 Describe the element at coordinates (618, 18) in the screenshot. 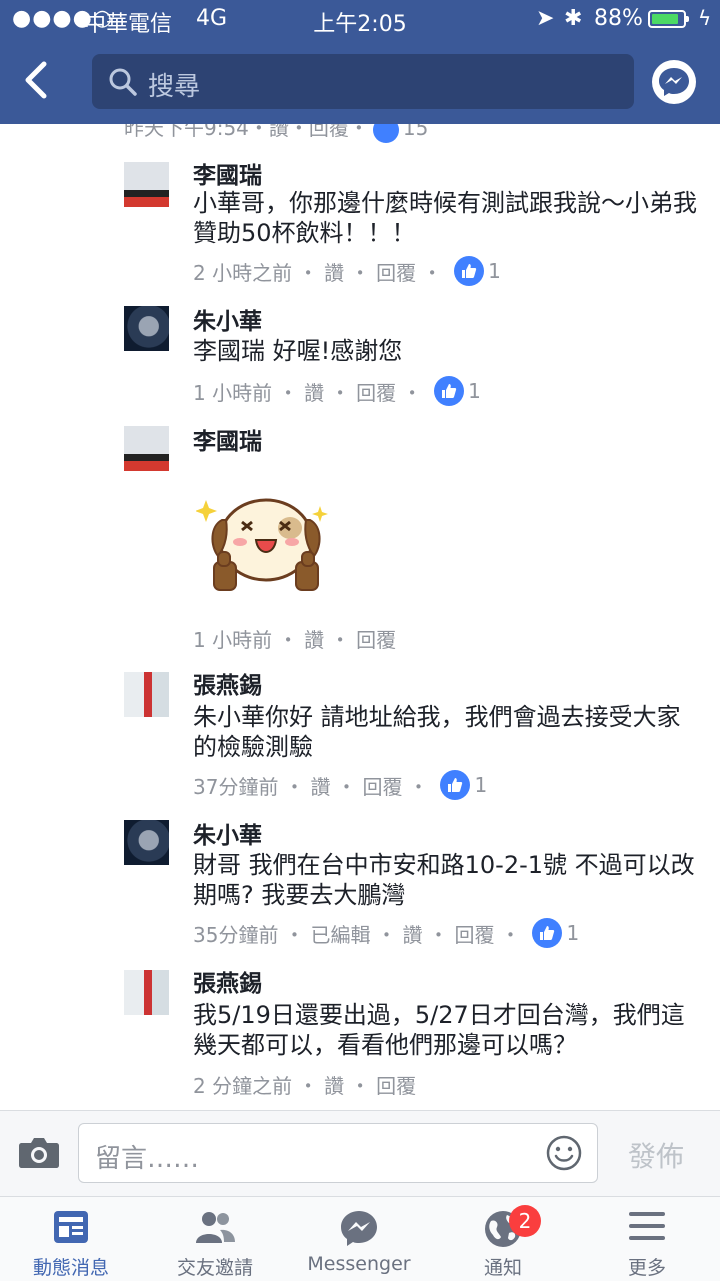

I see `battery-percent: 88%` at that location.